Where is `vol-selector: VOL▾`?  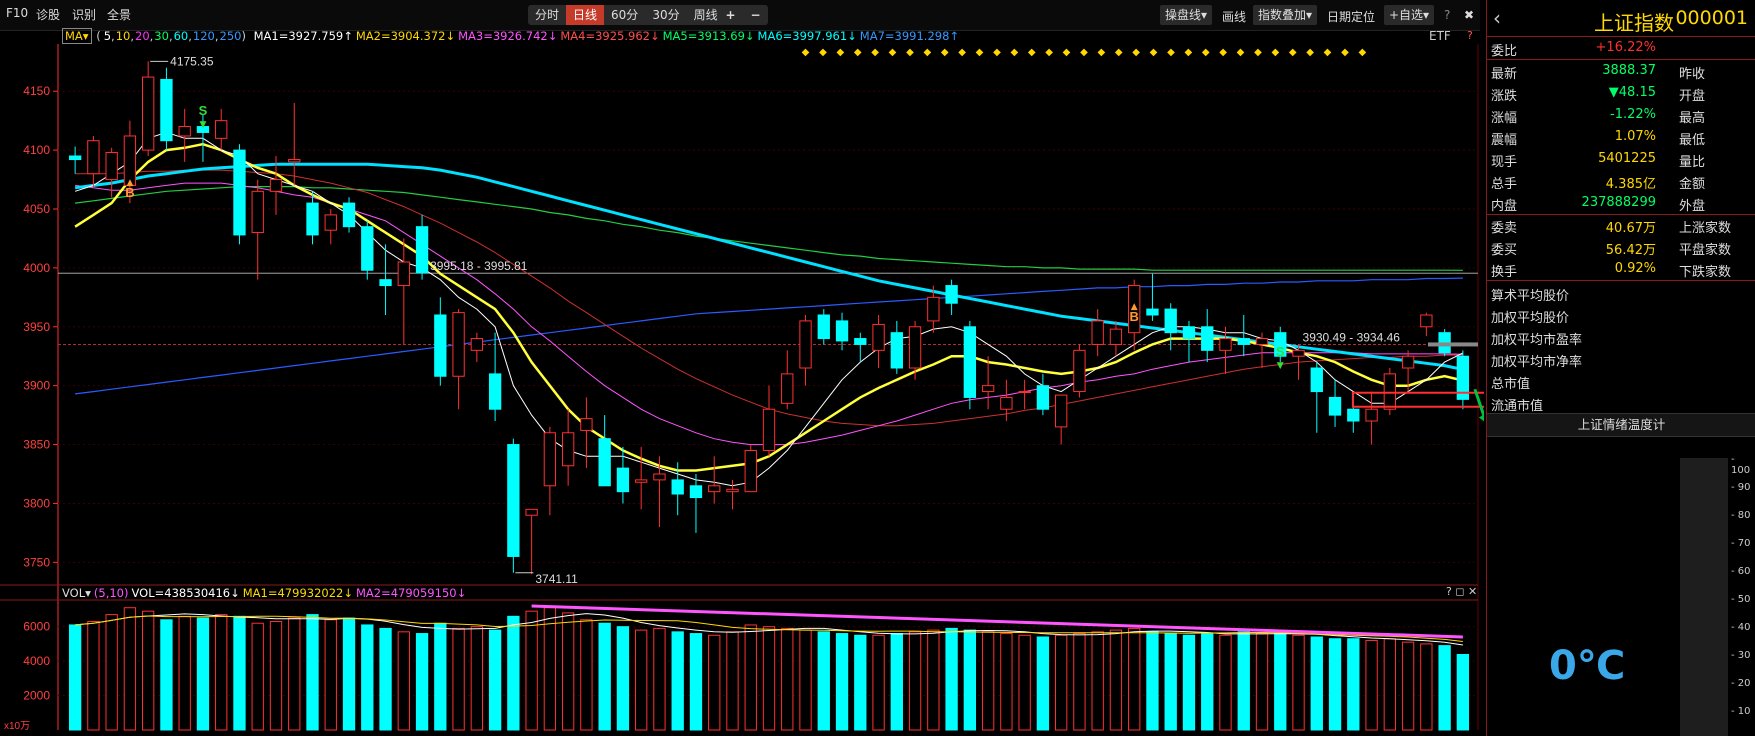
vol-selector: VOL▾ is located at coordinates (76, 593).